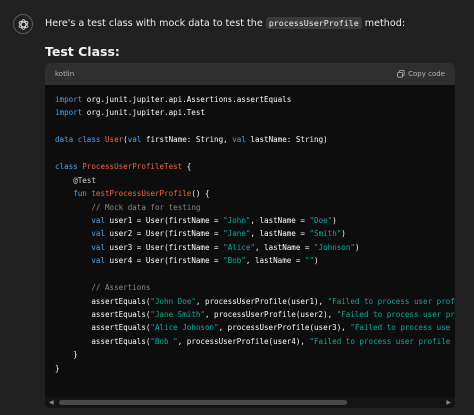 The image size is (474, 415). I want to click on code-token: "Doe", so click(321, 220).